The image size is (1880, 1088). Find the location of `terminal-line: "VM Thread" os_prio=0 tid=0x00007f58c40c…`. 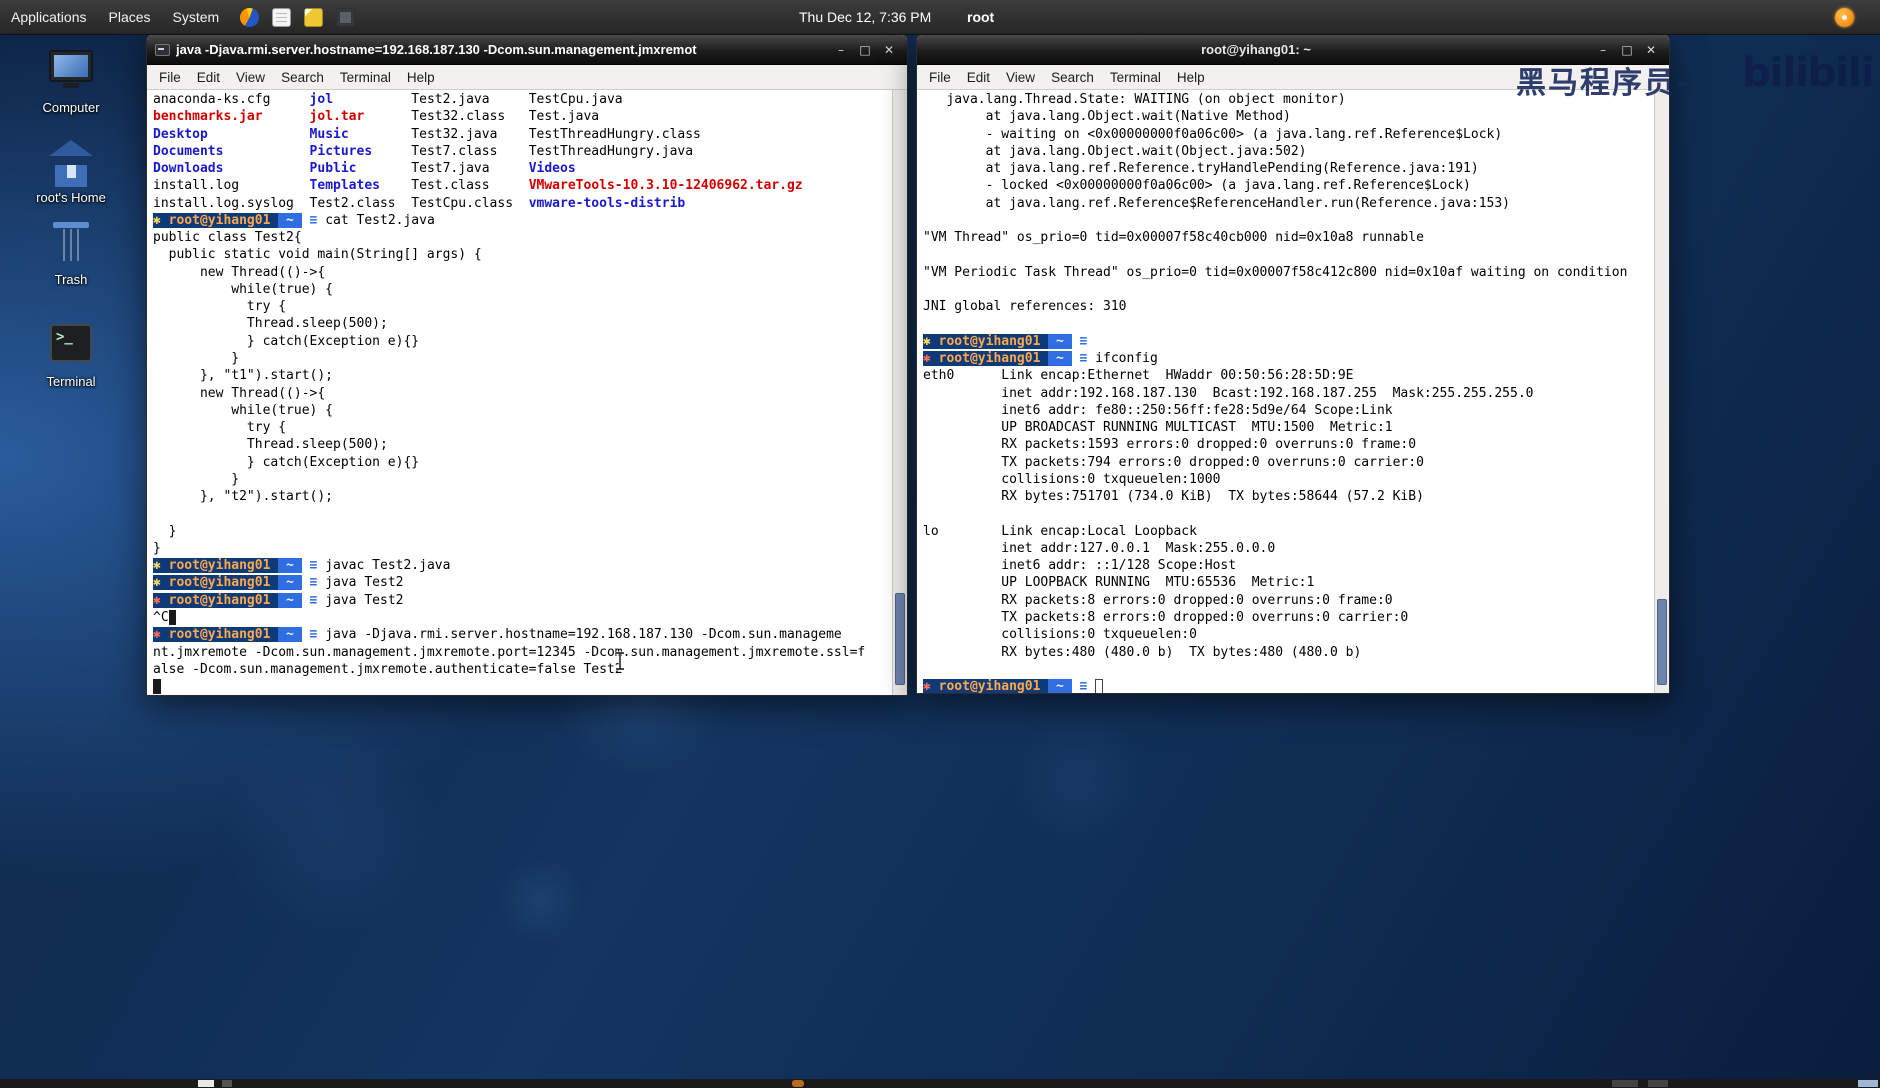

terminal-line: "VM Thread" os_prio=0 tid=0x00007f58c40c… is located at coordinates (1173, 238).